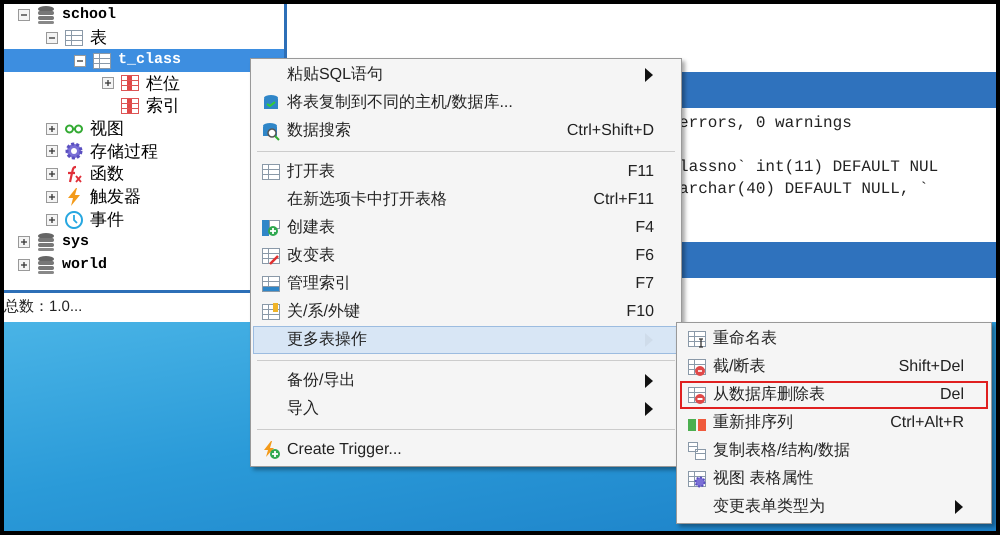 The image size is (1000, 535). I want to click on table-index-icon, so click(271, 284).